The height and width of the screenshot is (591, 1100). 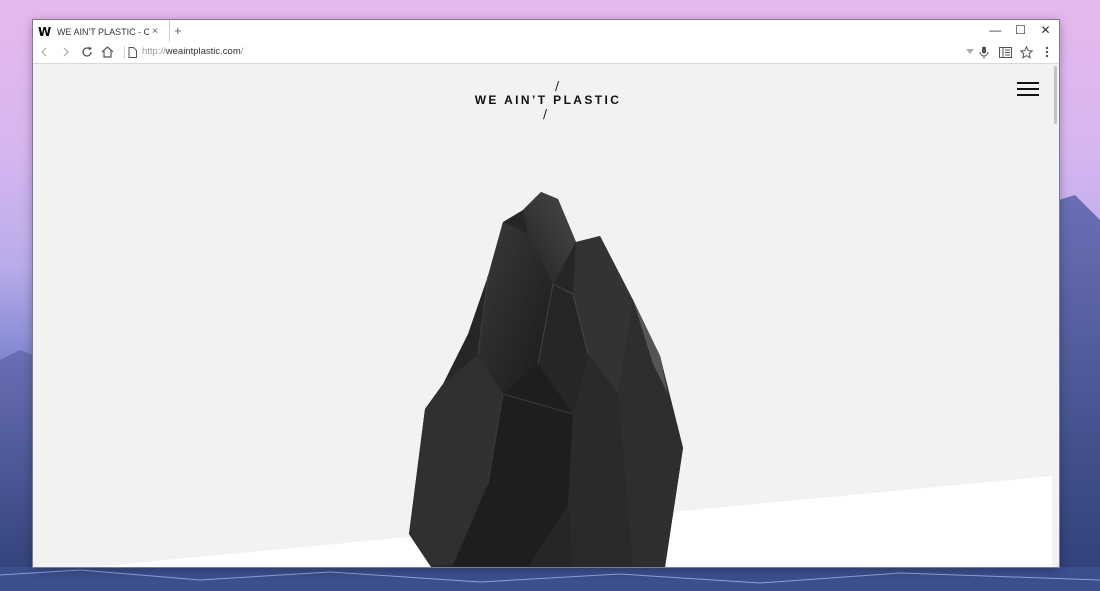 I want to click on address-bar: http://weaintplastic.com/, so click(x=192, y=52).